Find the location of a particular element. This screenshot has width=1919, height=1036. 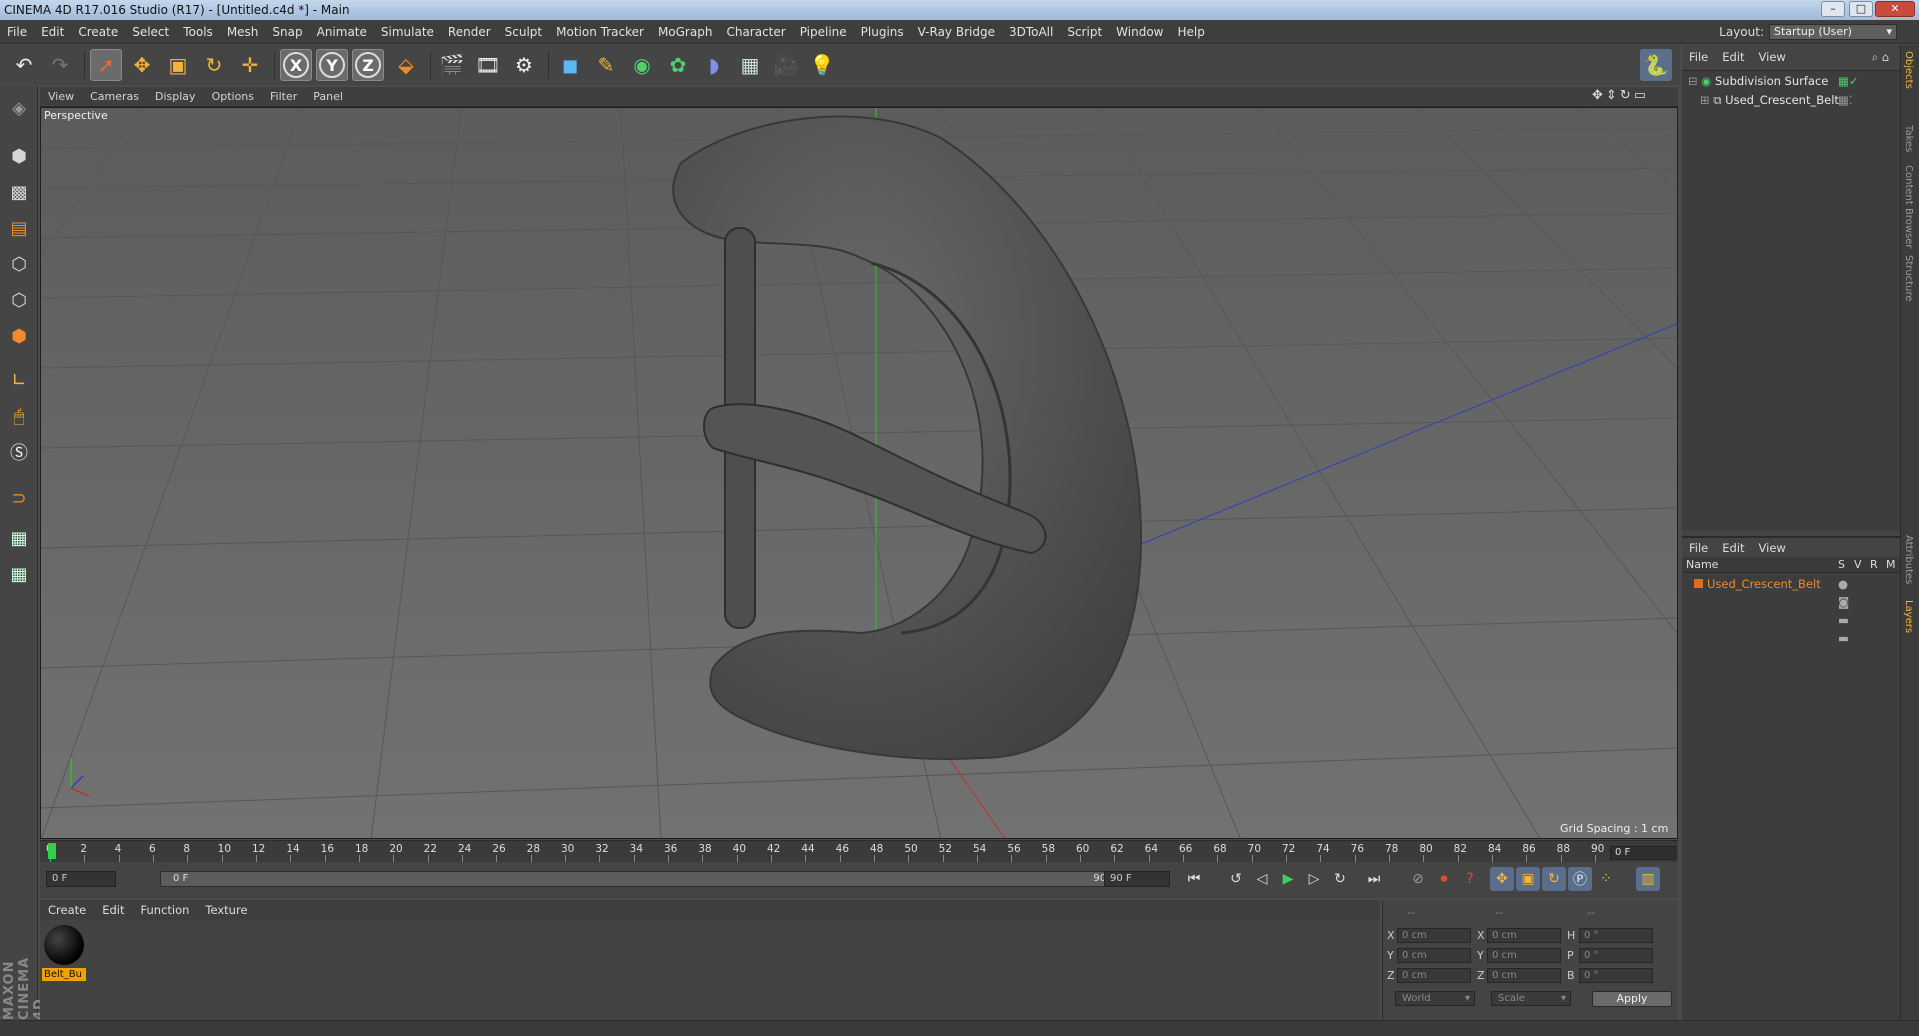

menu-select: Select is located at coordinates (150, 32).